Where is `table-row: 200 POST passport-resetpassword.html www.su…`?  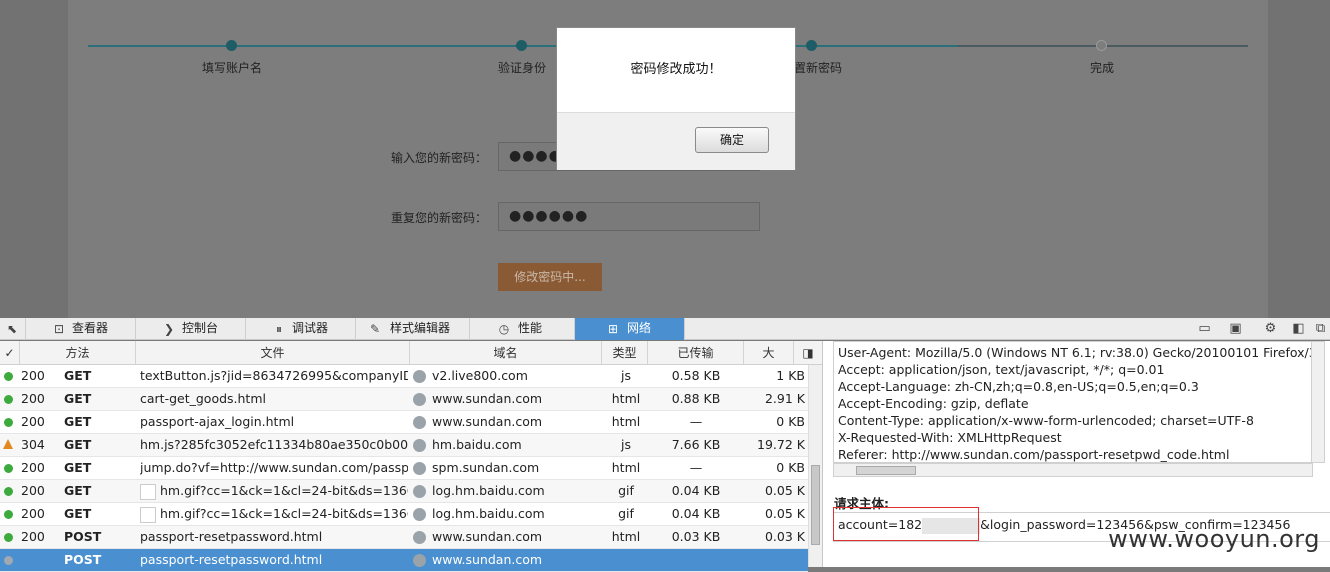 table-row: 200 POST passport-resetpassword.html www.su… is located at coordinates (404, 537).